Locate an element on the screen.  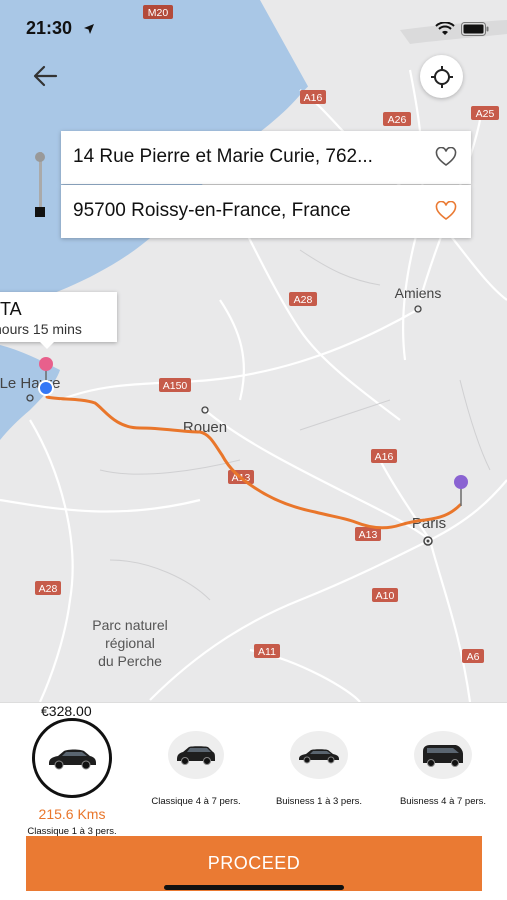
vehicle-option-business-4-7: Buisness 4 à 7 pers. is located at coordinates (443, 769).